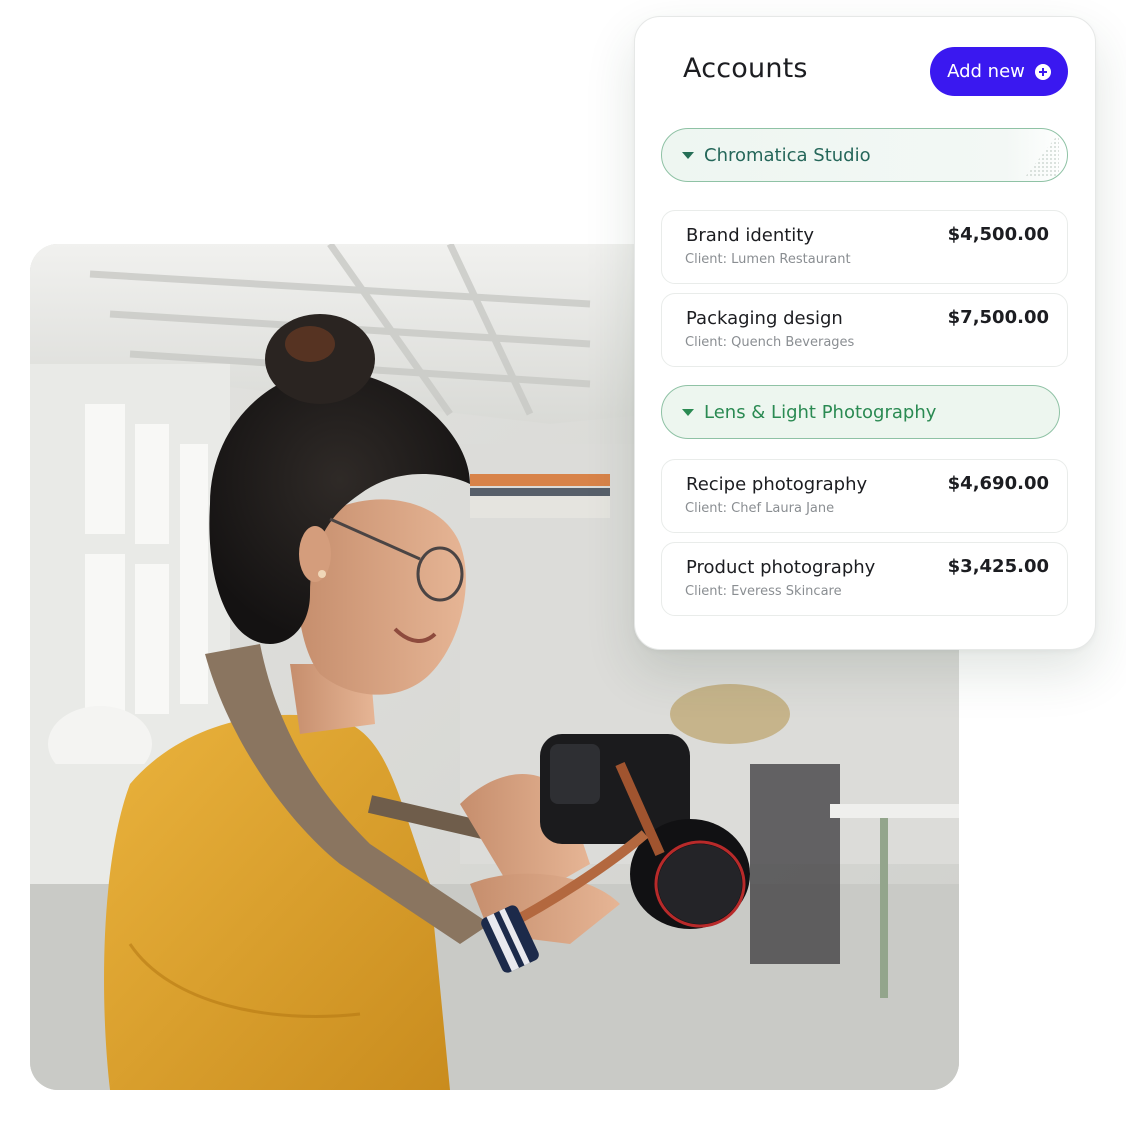  What do you see at coordinates (998, 234) in the screenshot?
I see `project-amount: $4,500.00` at bounding box center [998, 234].